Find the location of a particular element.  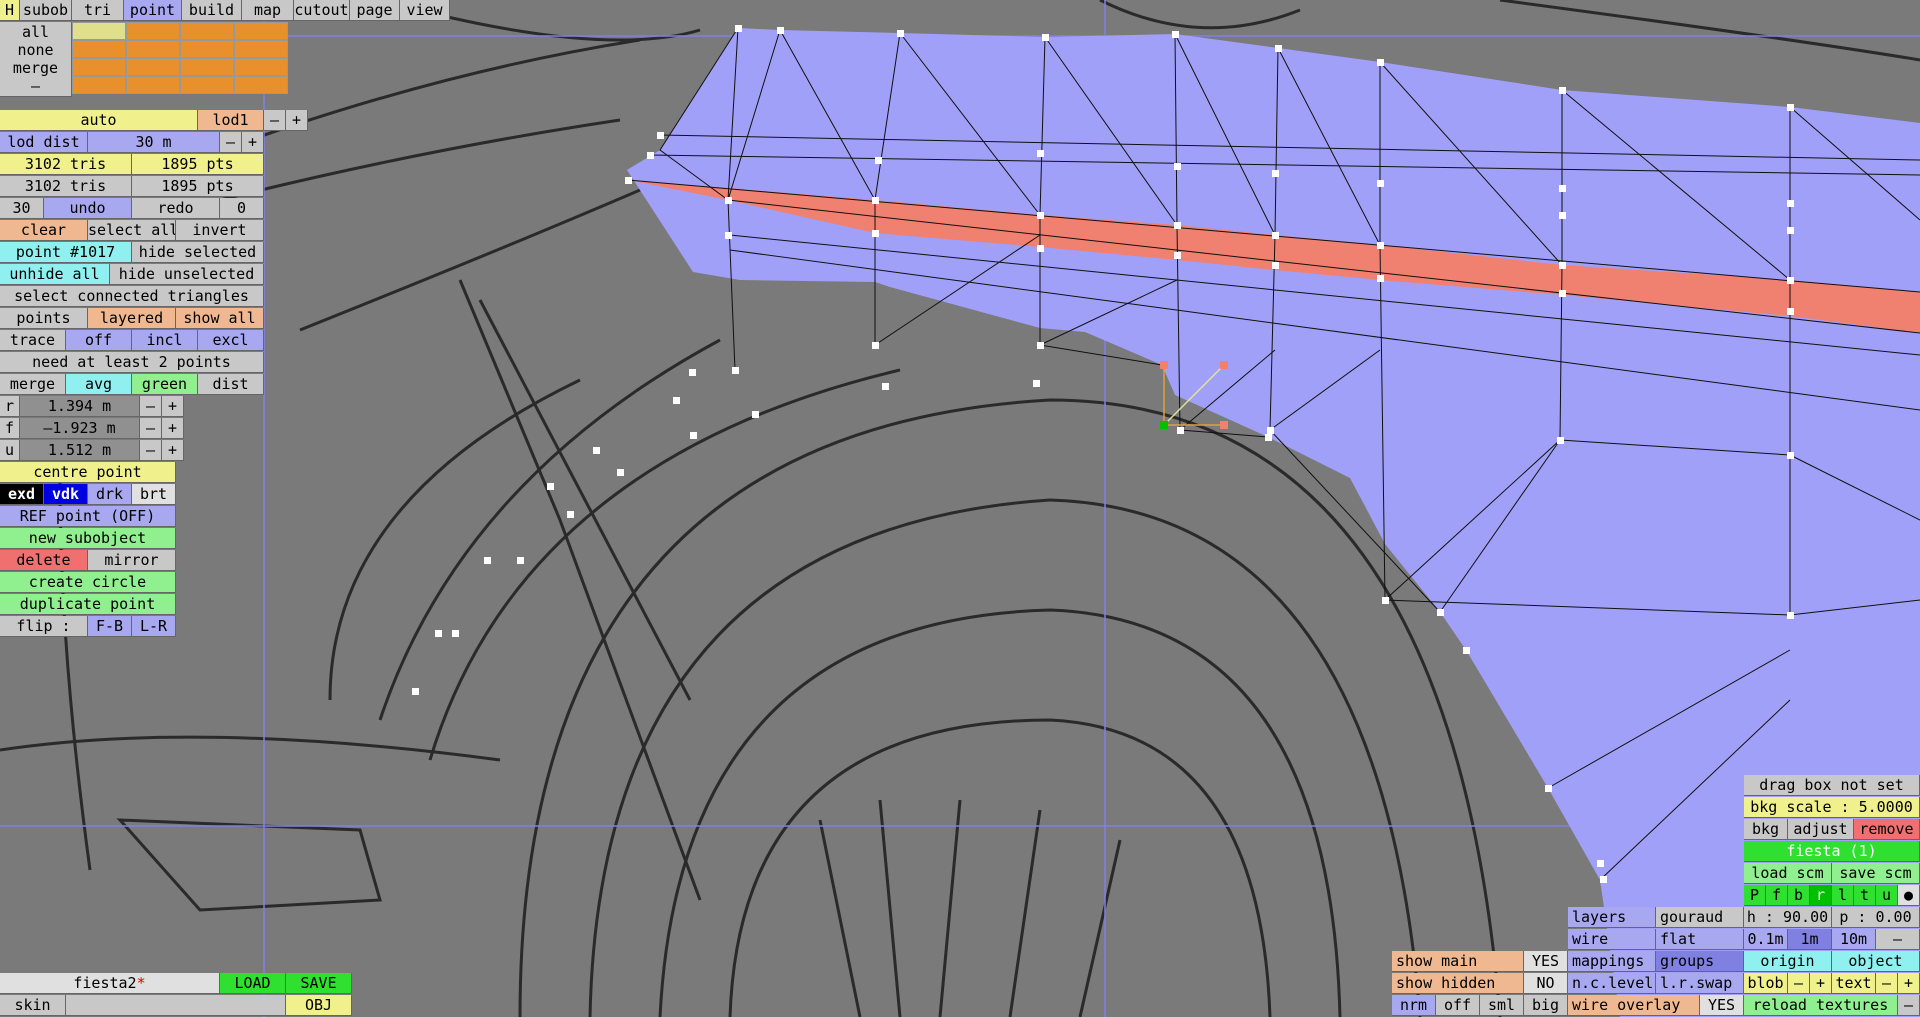

step-1m-button: 1m is located at coordinates (1810, 939).